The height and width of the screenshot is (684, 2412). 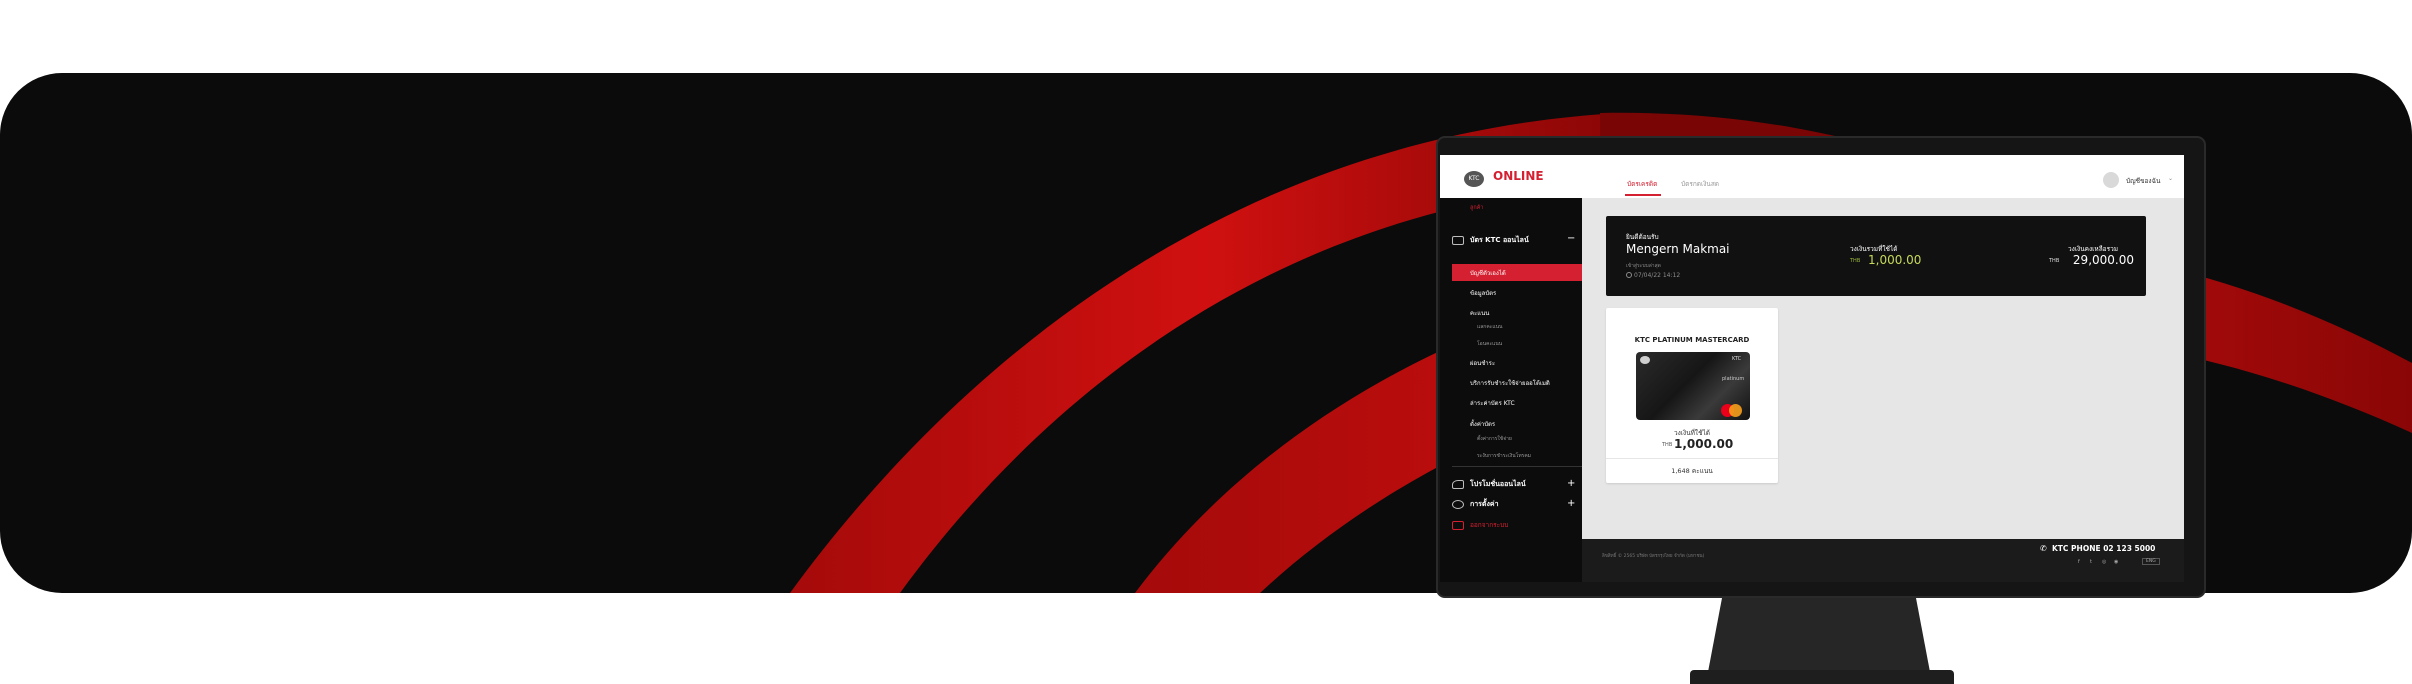 What do you see at coordinates (1458, 504) in the screenshot?
I see `gear-icon` at bounding box center [1458, 504].